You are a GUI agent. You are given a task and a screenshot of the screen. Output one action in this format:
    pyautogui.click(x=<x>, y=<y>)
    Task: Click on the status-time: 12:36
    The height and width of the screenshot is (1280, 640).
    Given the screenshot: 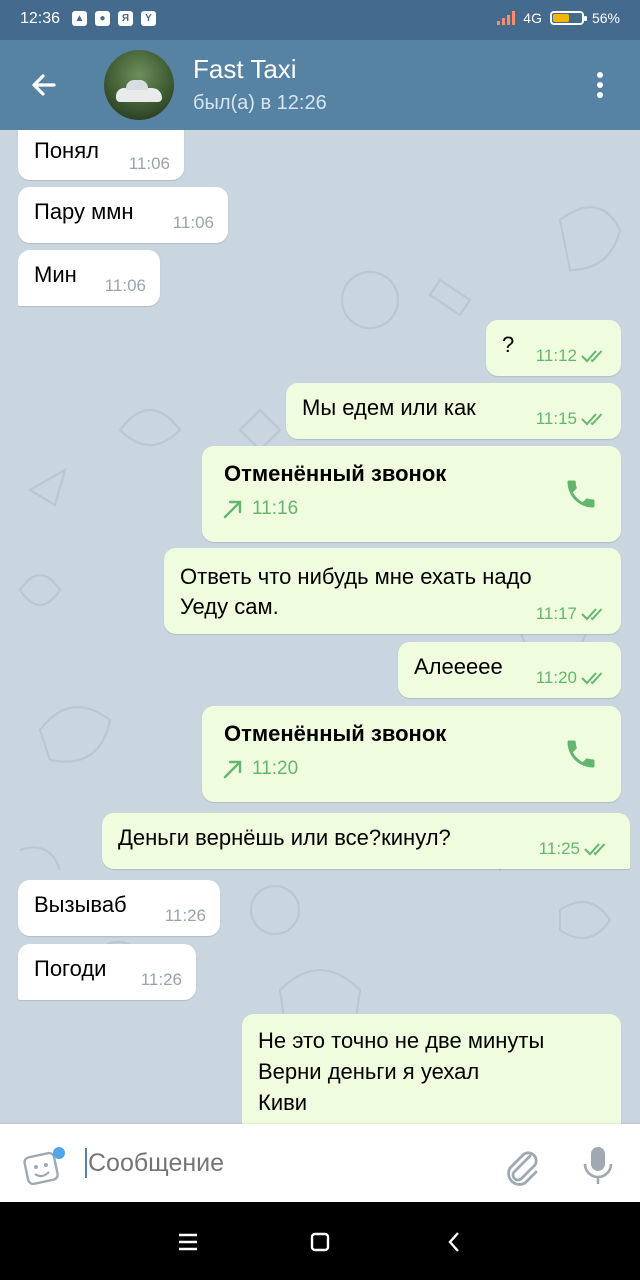 What is the action you would take?
    pyautogui.click(x=40, y=18)
    